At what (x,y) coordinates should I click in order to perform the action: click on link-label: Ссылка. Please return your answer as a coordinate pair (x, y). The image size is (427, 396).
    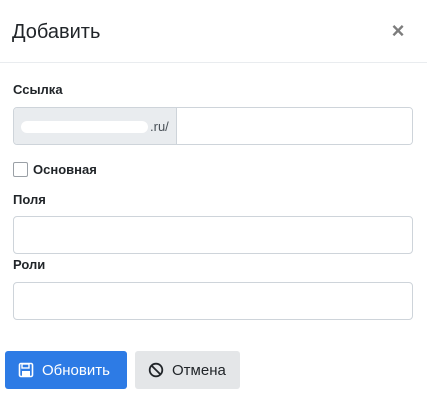
    Looking at the image, I should click on (38, 89).